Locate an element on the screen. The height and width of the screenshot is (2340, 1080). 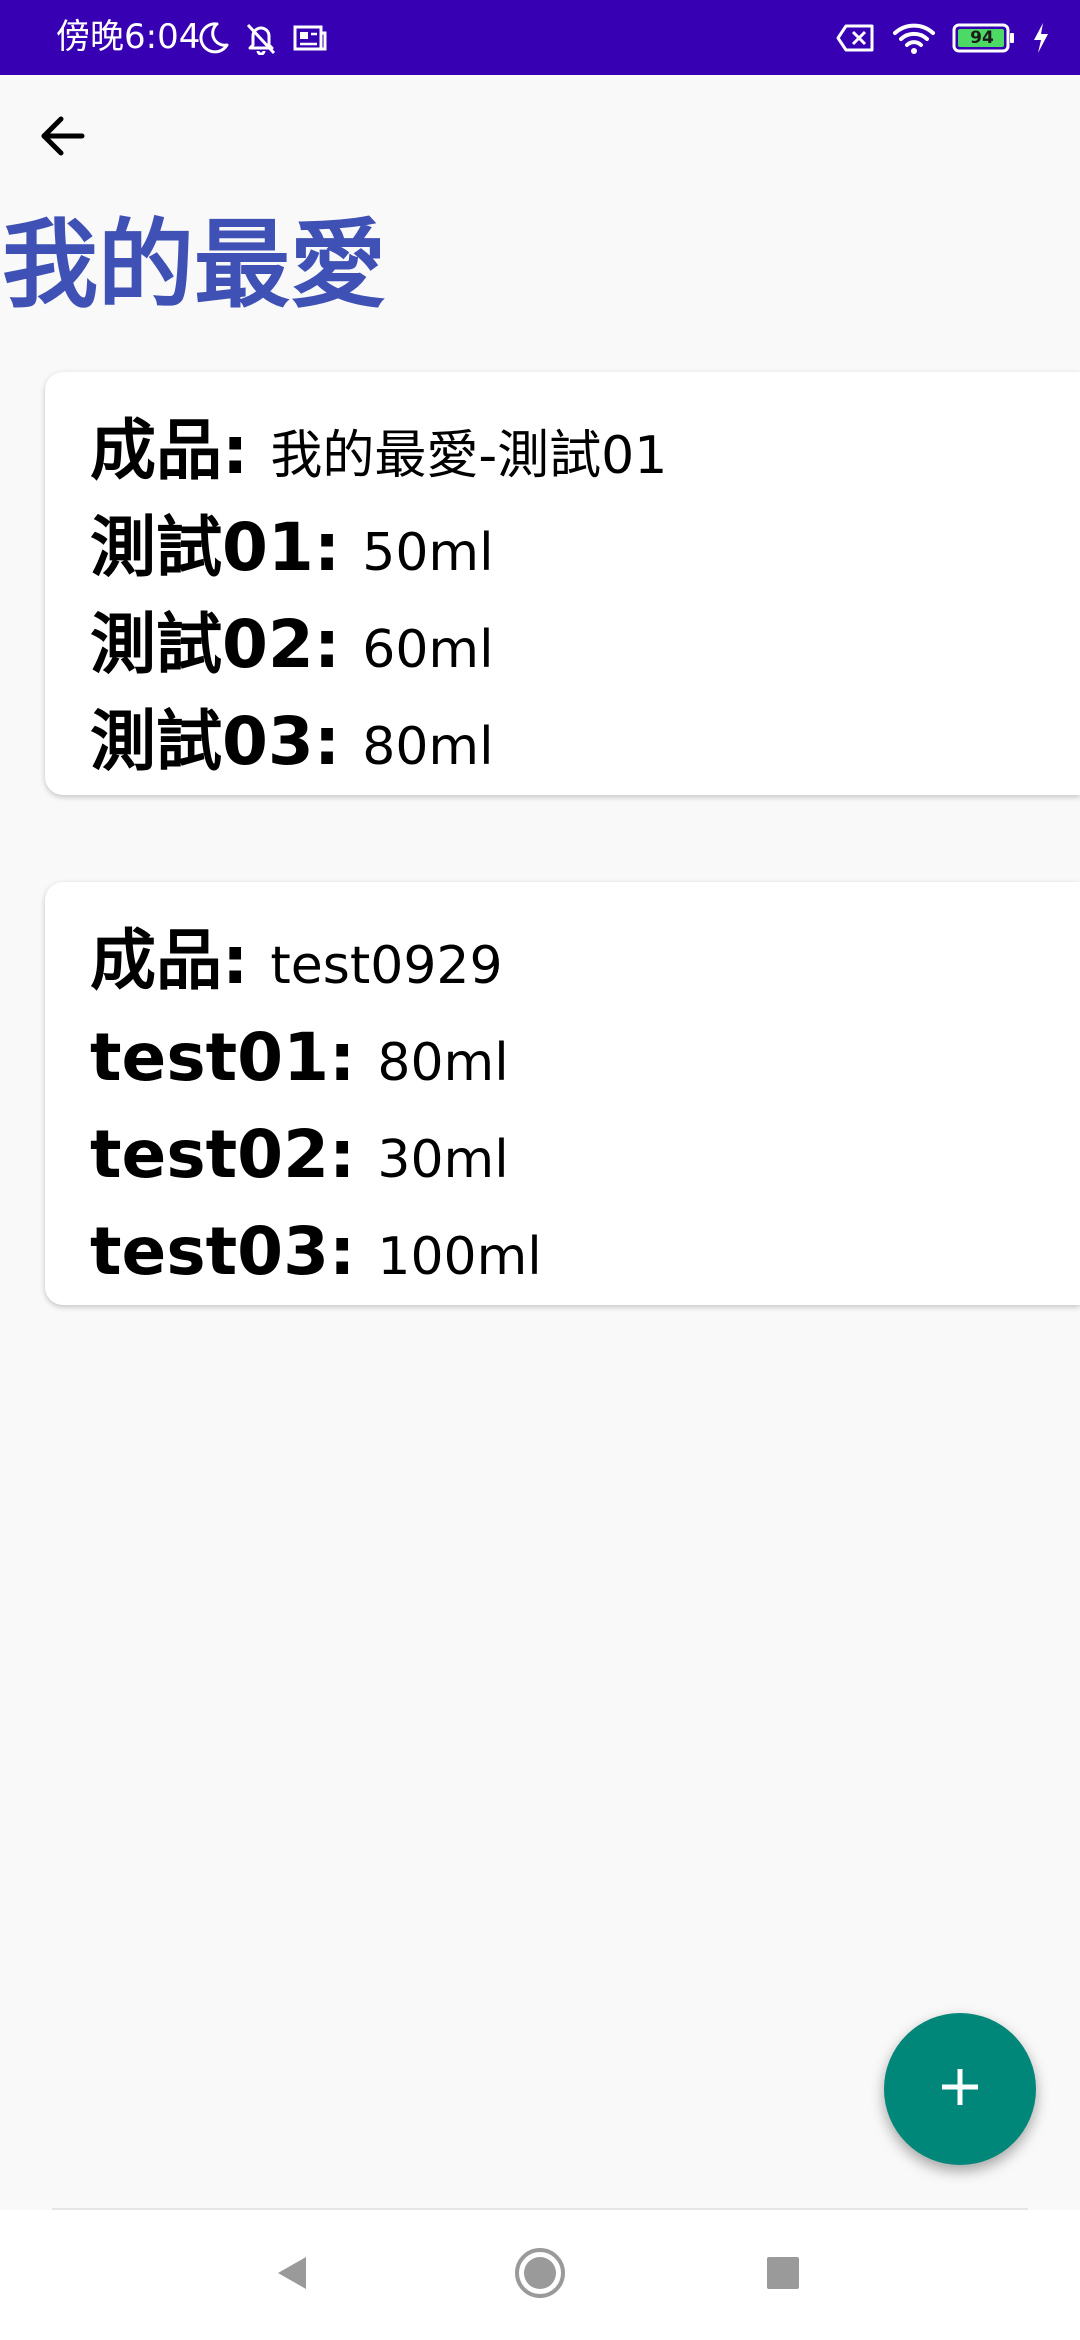
status-bar: 傍晚6:04 94 is located at coordinates (540, 37).